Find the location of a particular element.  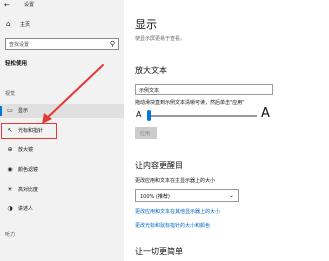

sidebar-item-display: ▭ 显示 is located at coordinates (62, 111).